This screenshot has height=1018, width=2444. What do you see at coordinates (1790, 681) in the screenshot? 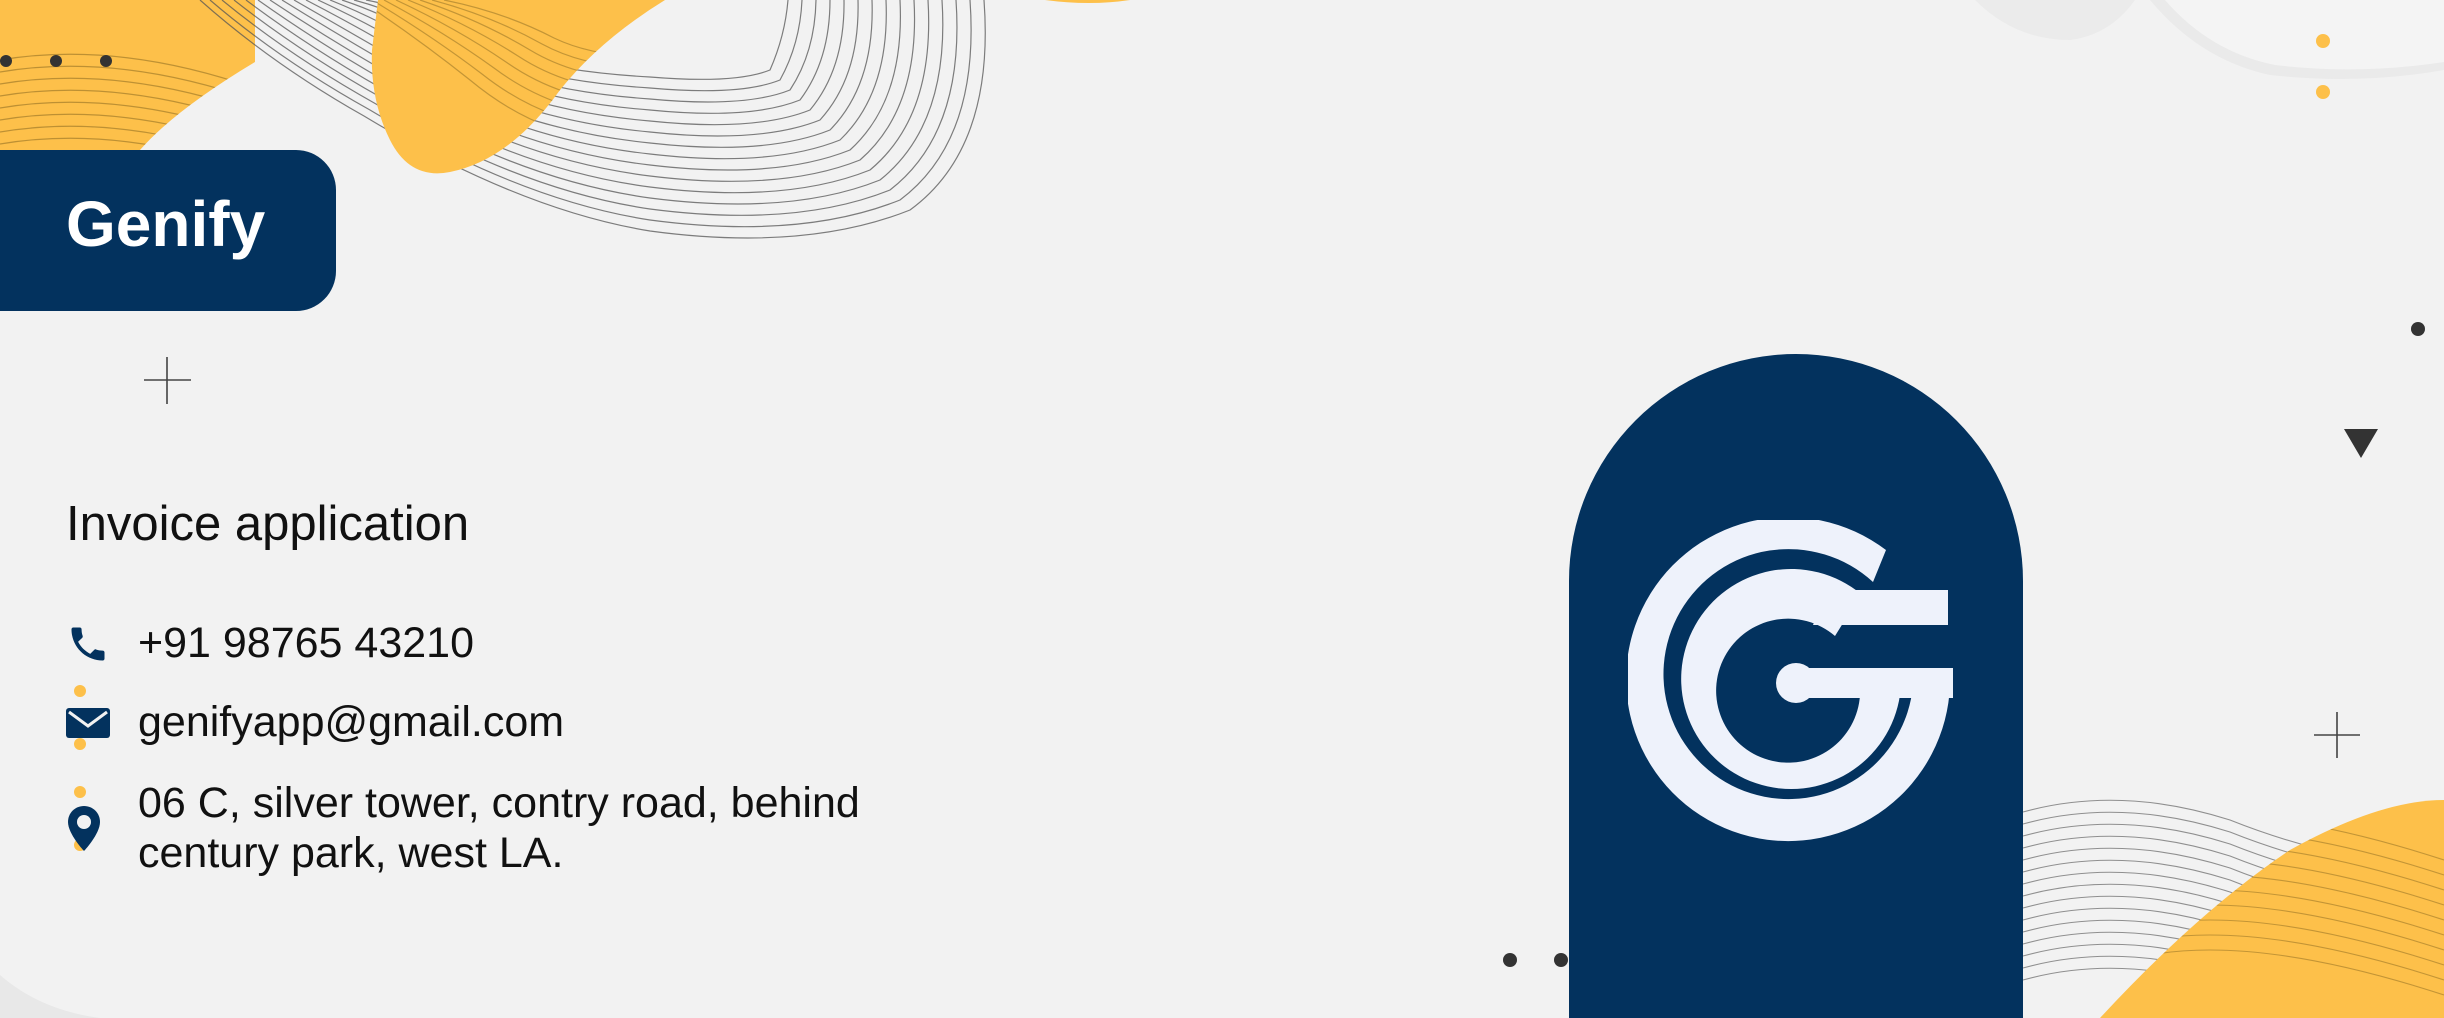
I see `genify-g-logo` at bounding box center [1790, 681].